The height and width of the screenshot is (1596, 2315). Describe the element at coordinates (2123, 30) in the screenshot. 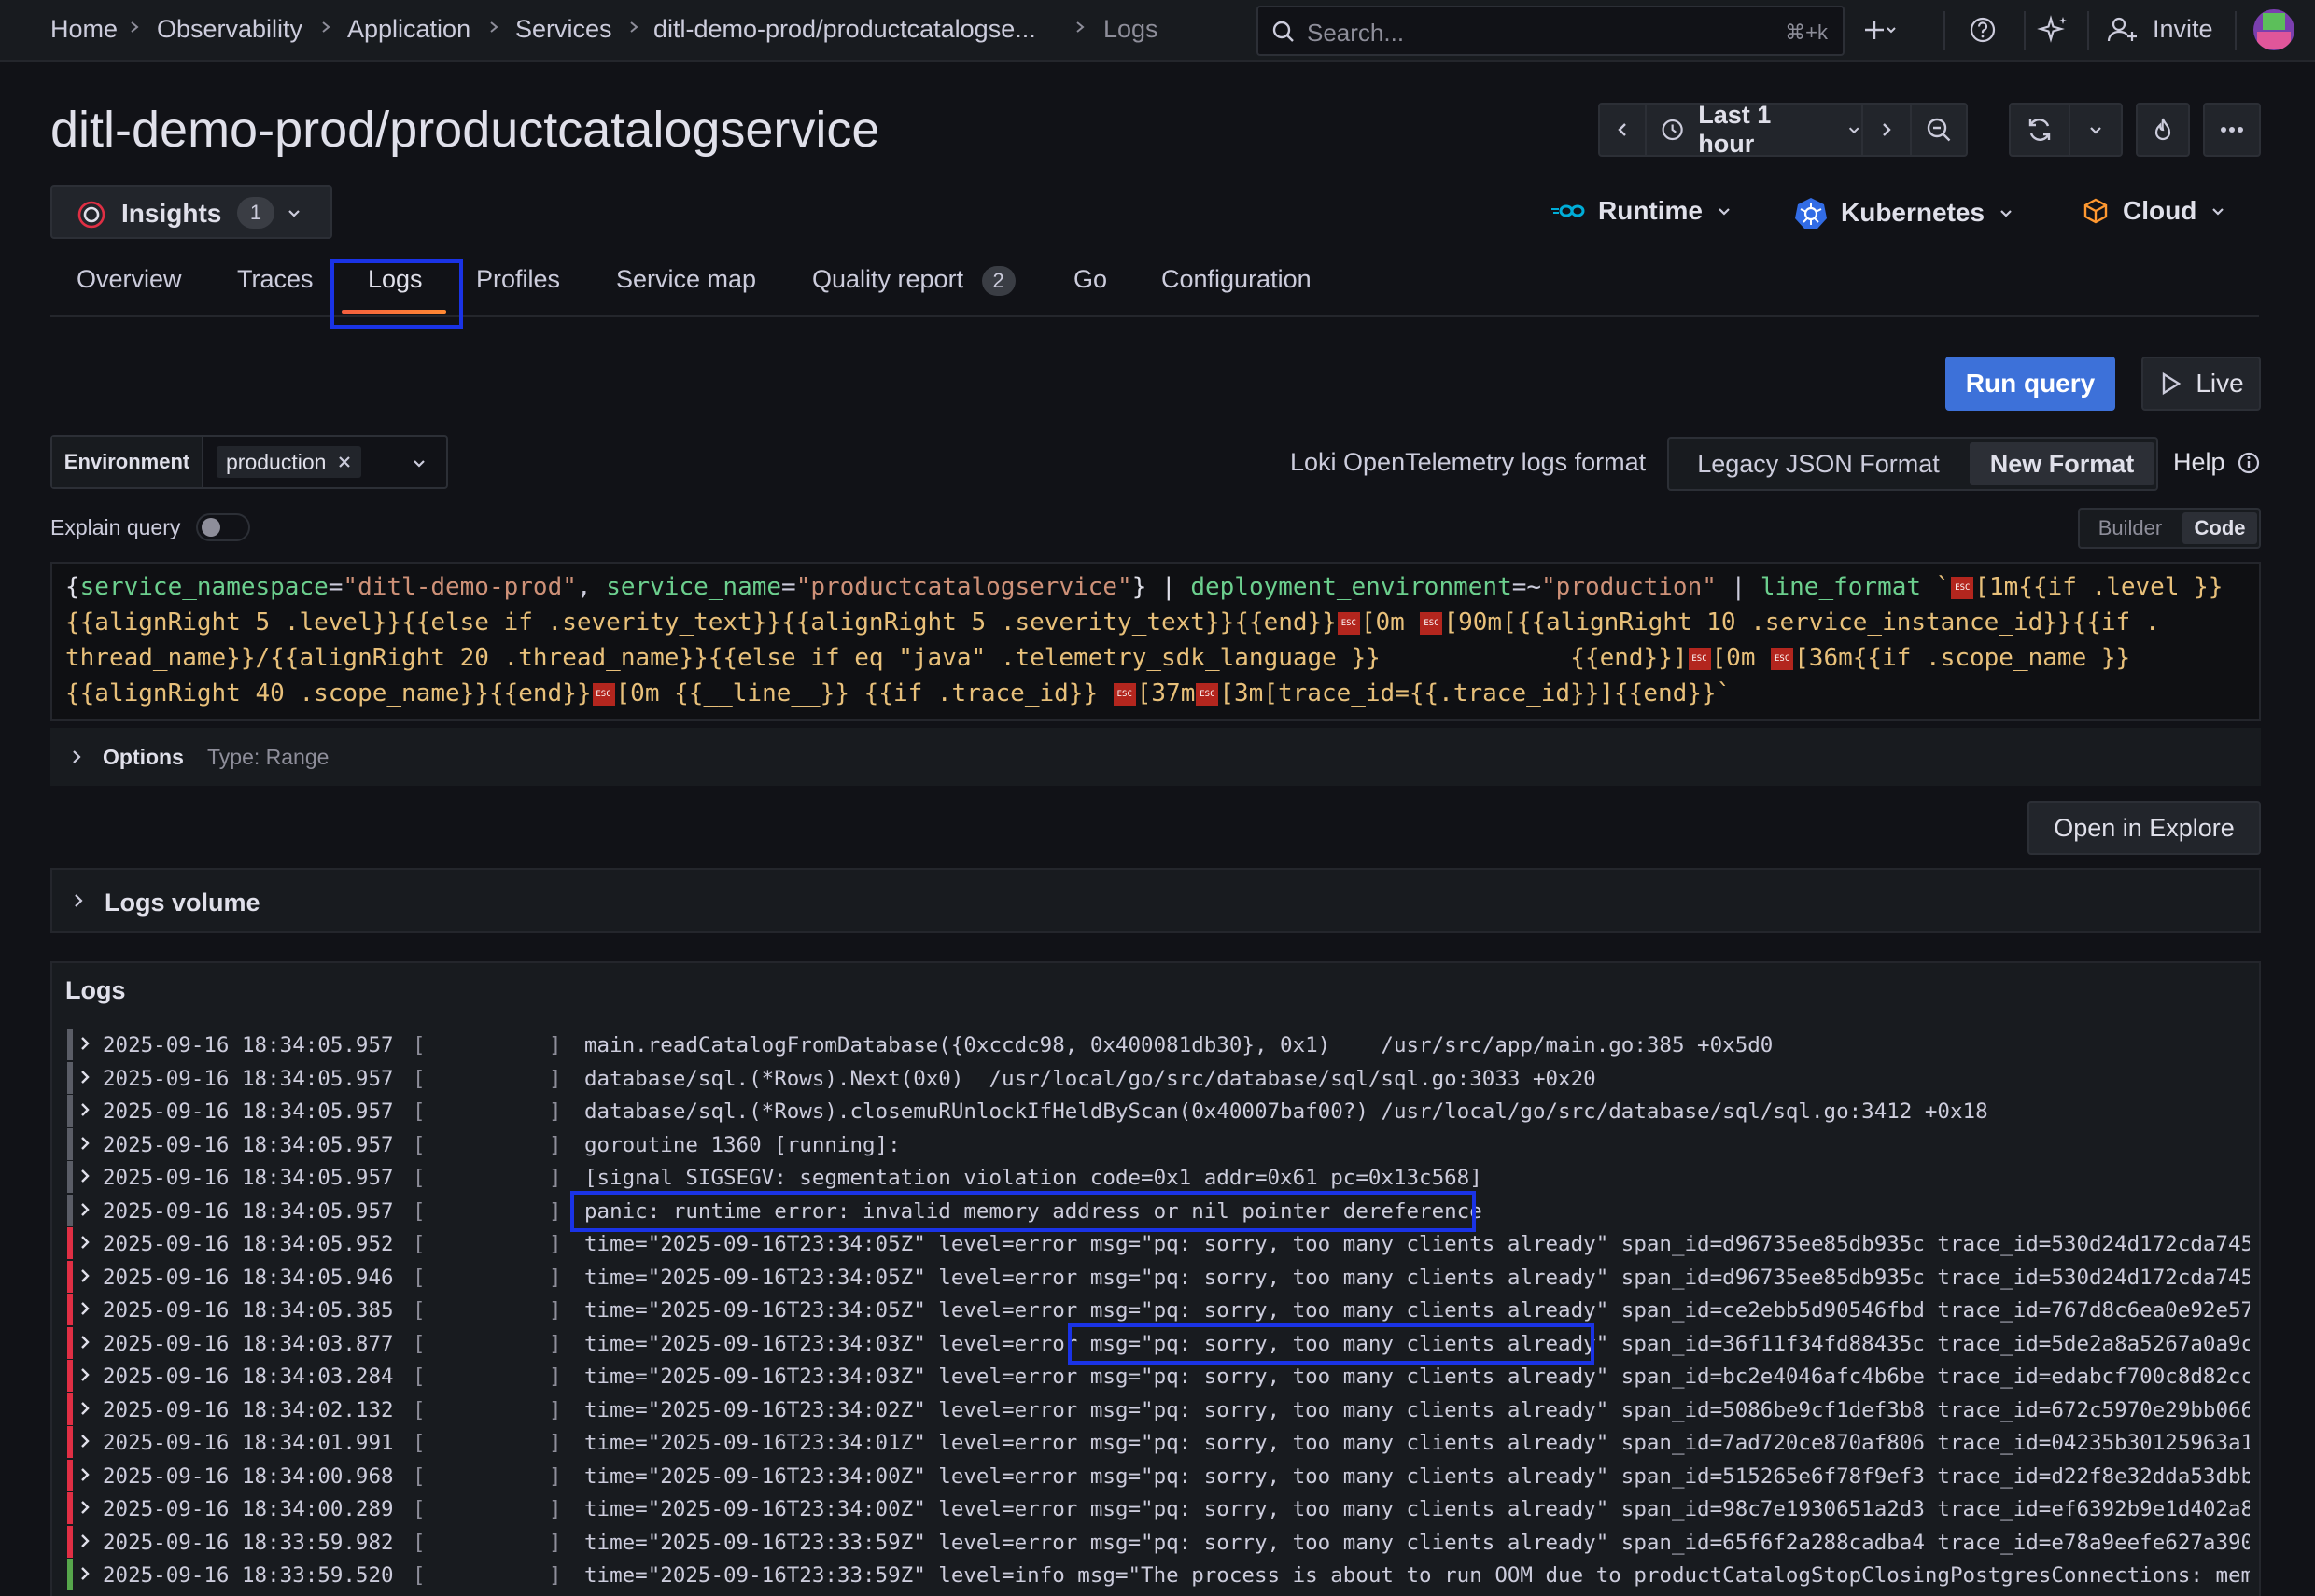

I see `add-user-icon` at that location.